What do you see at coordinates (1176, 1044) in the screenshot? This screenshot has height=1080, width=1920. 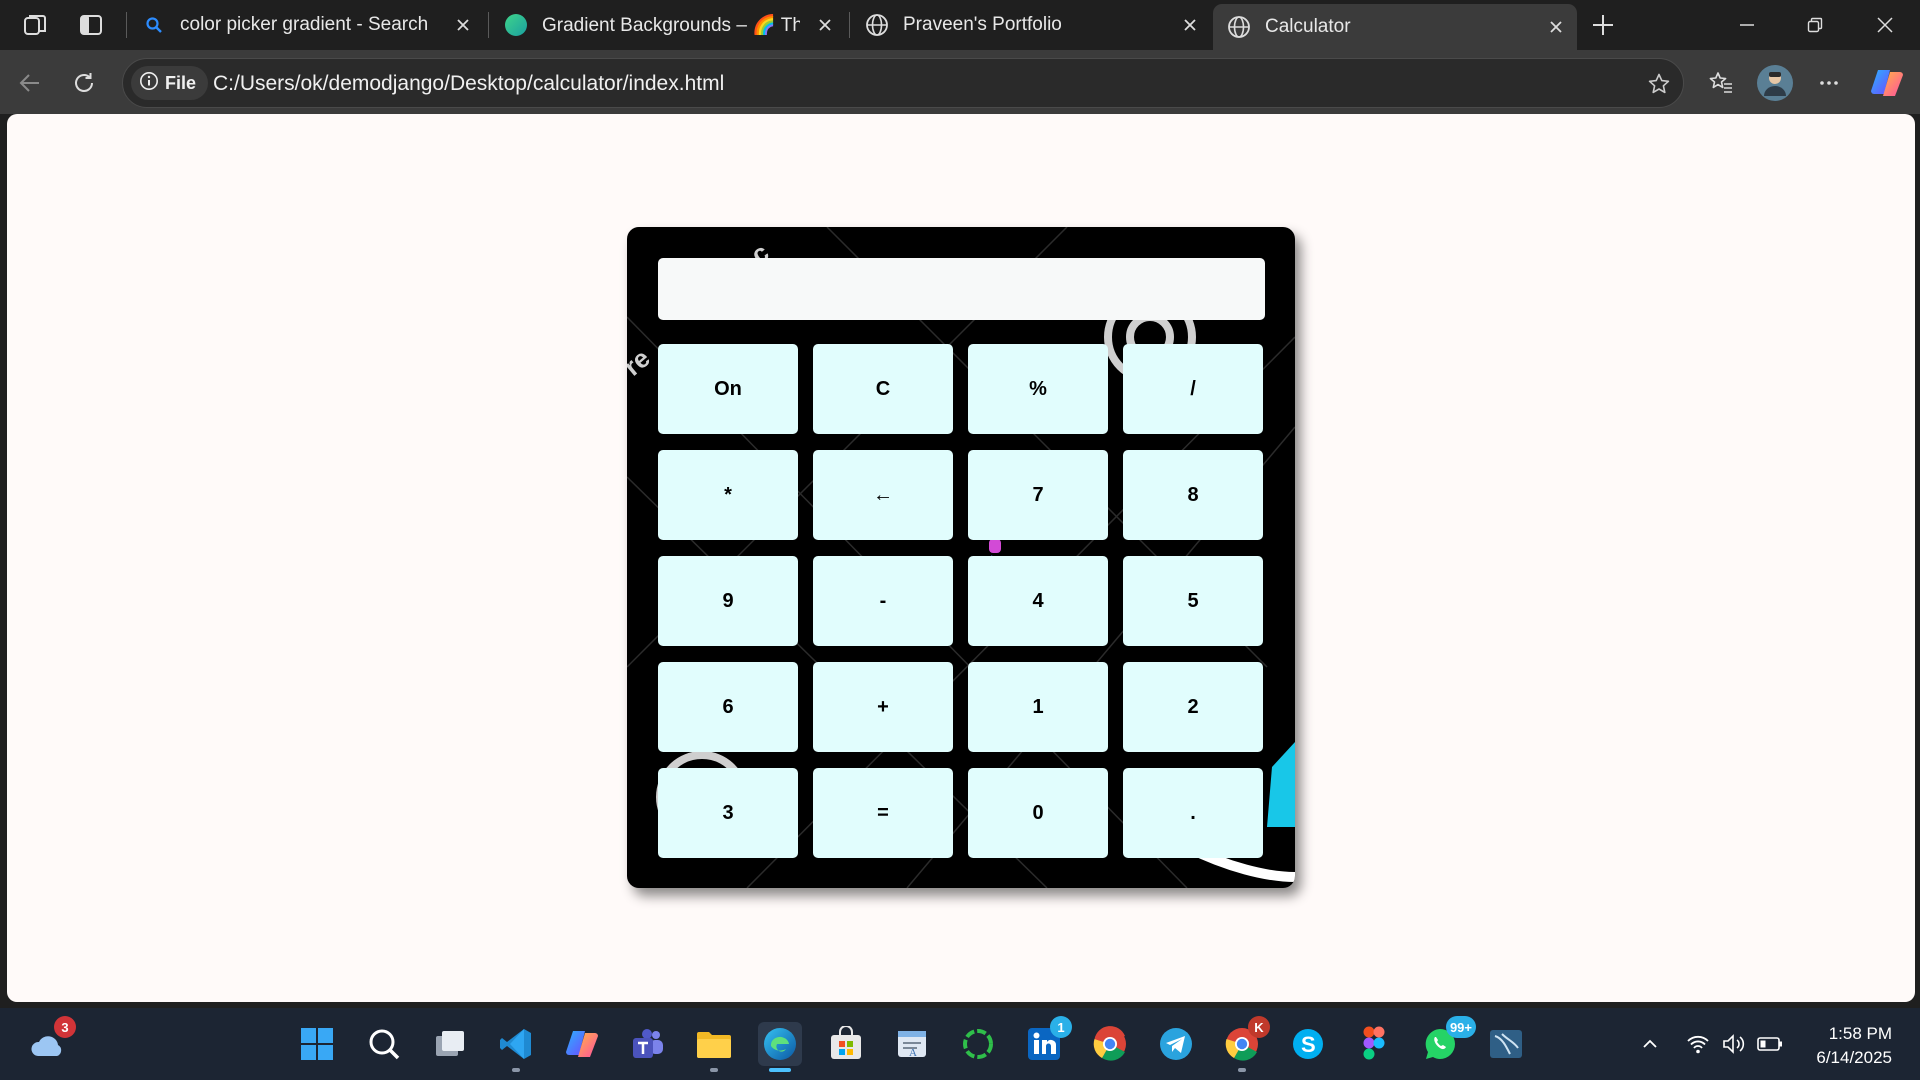 I see `telegram-icon` at bounding box center [1176, 1044].